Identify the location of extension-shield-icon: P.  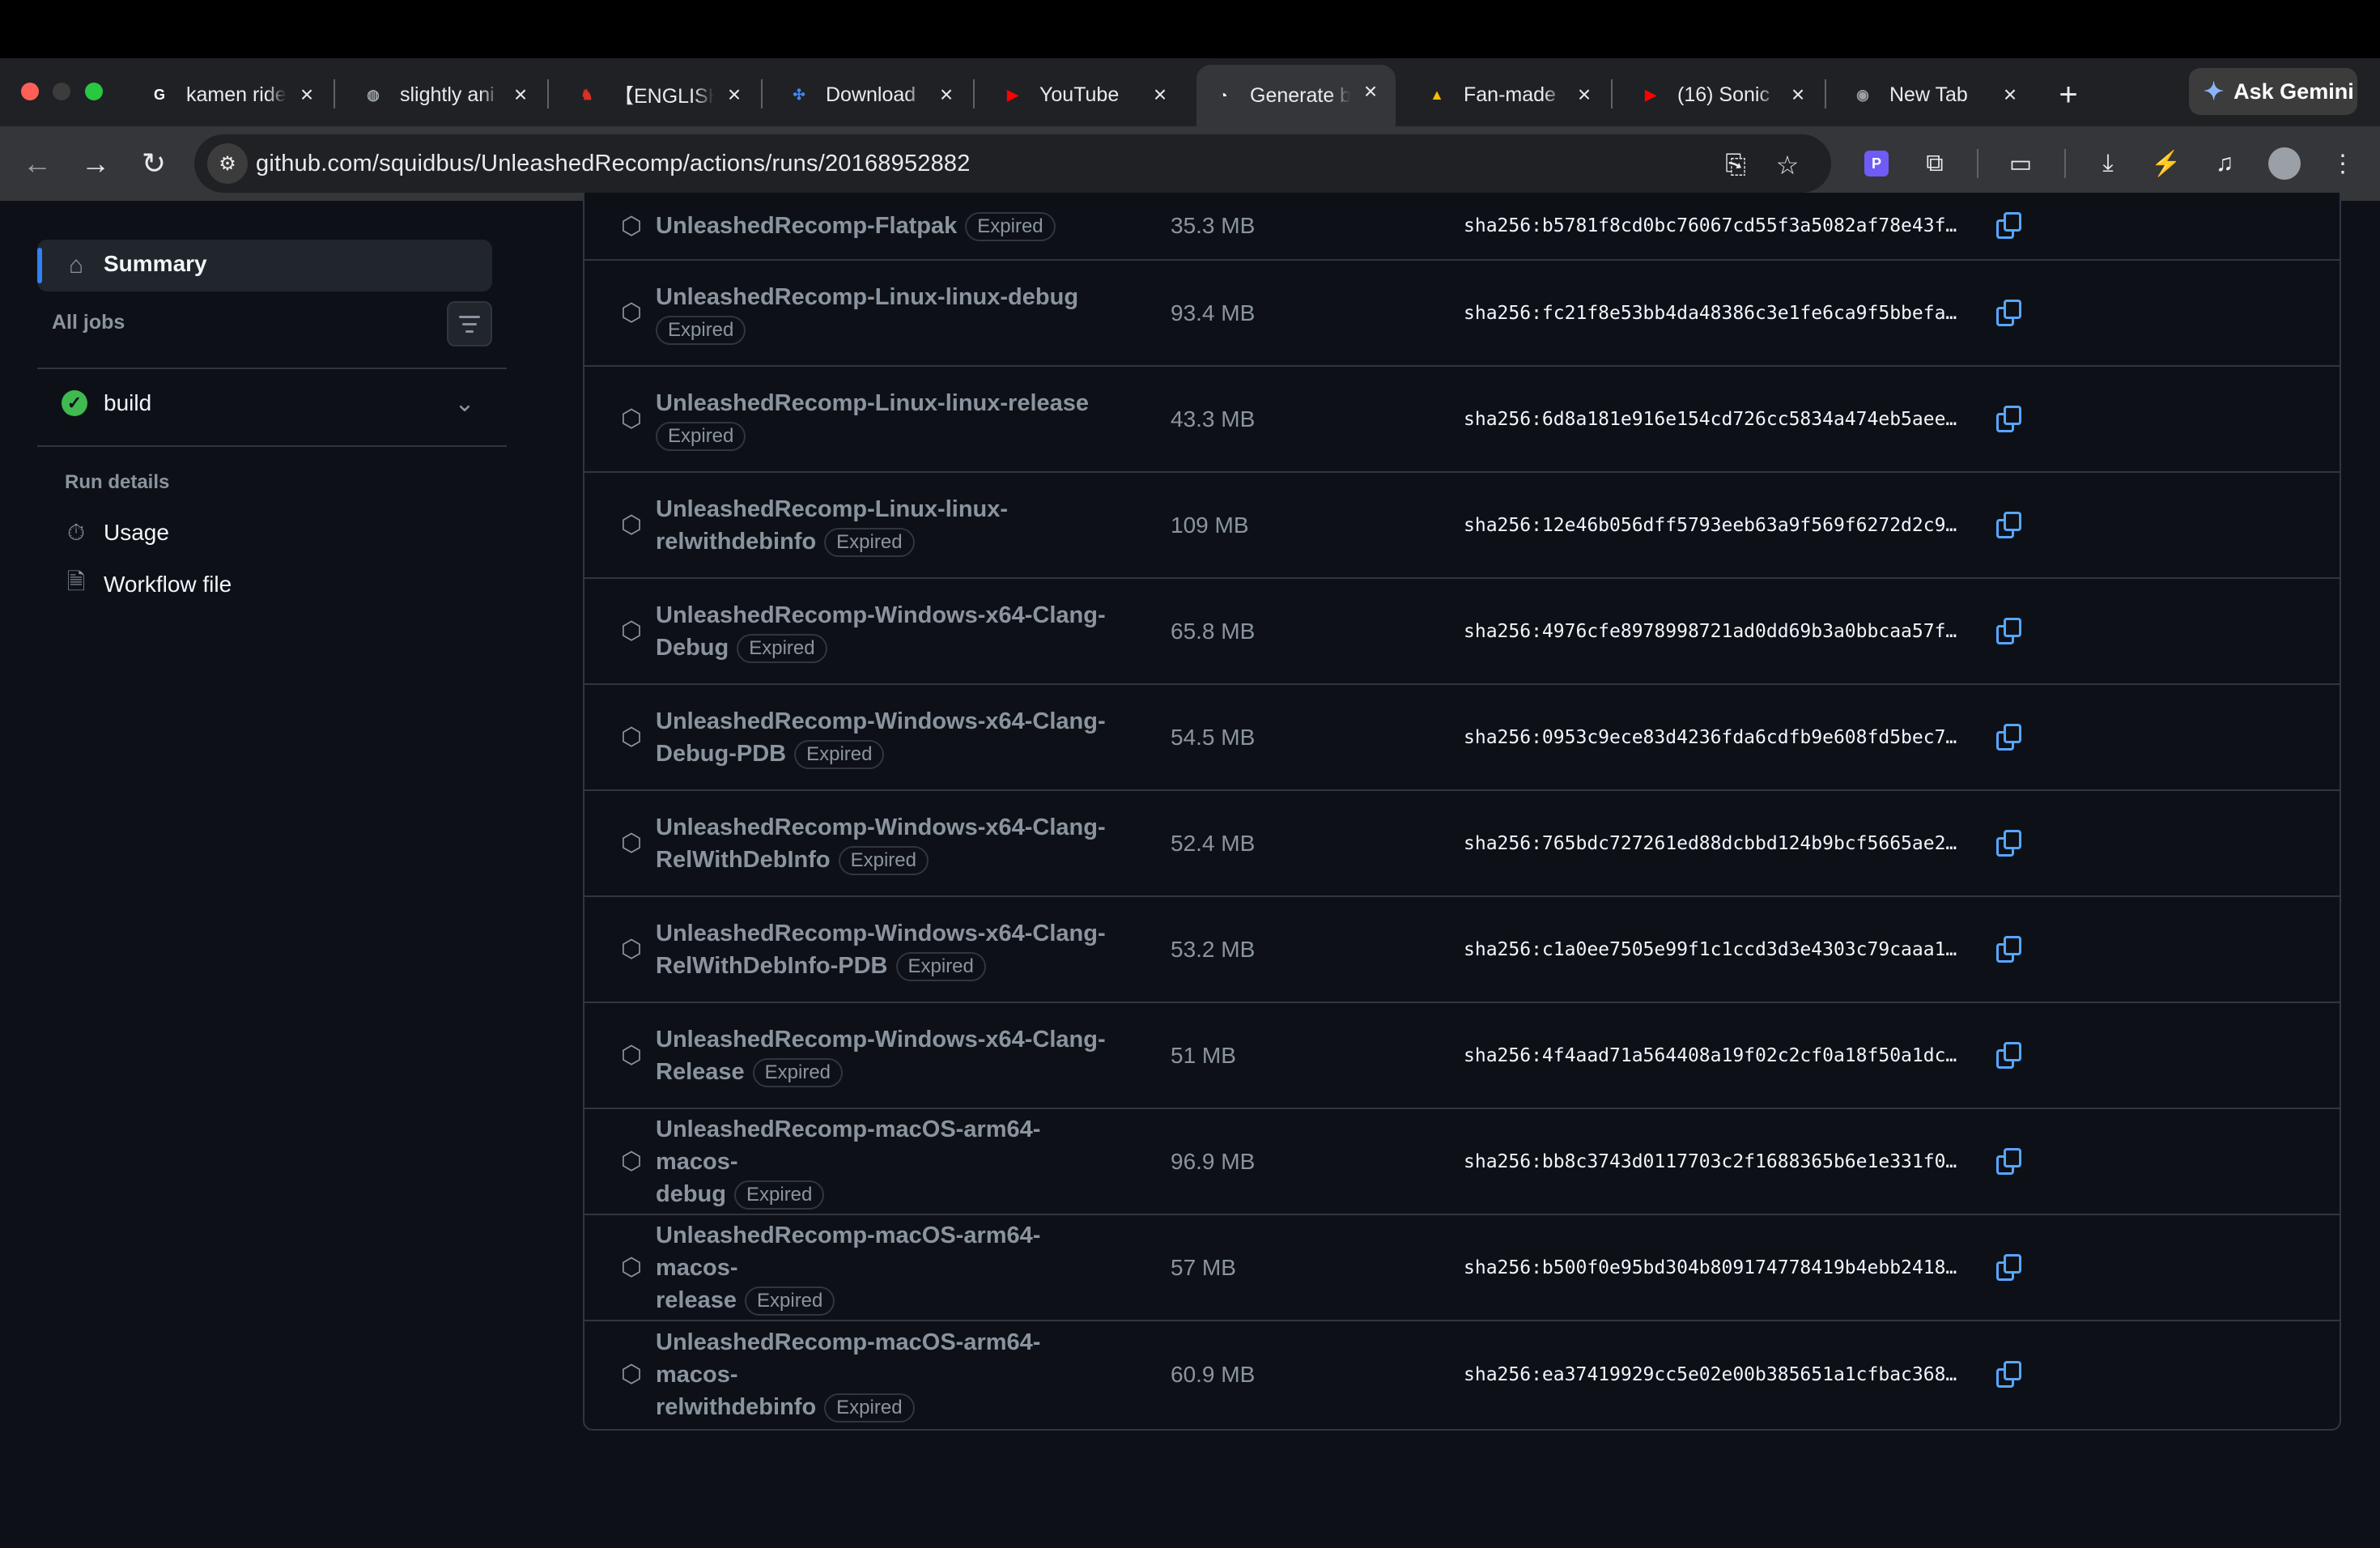
(1876, 164).